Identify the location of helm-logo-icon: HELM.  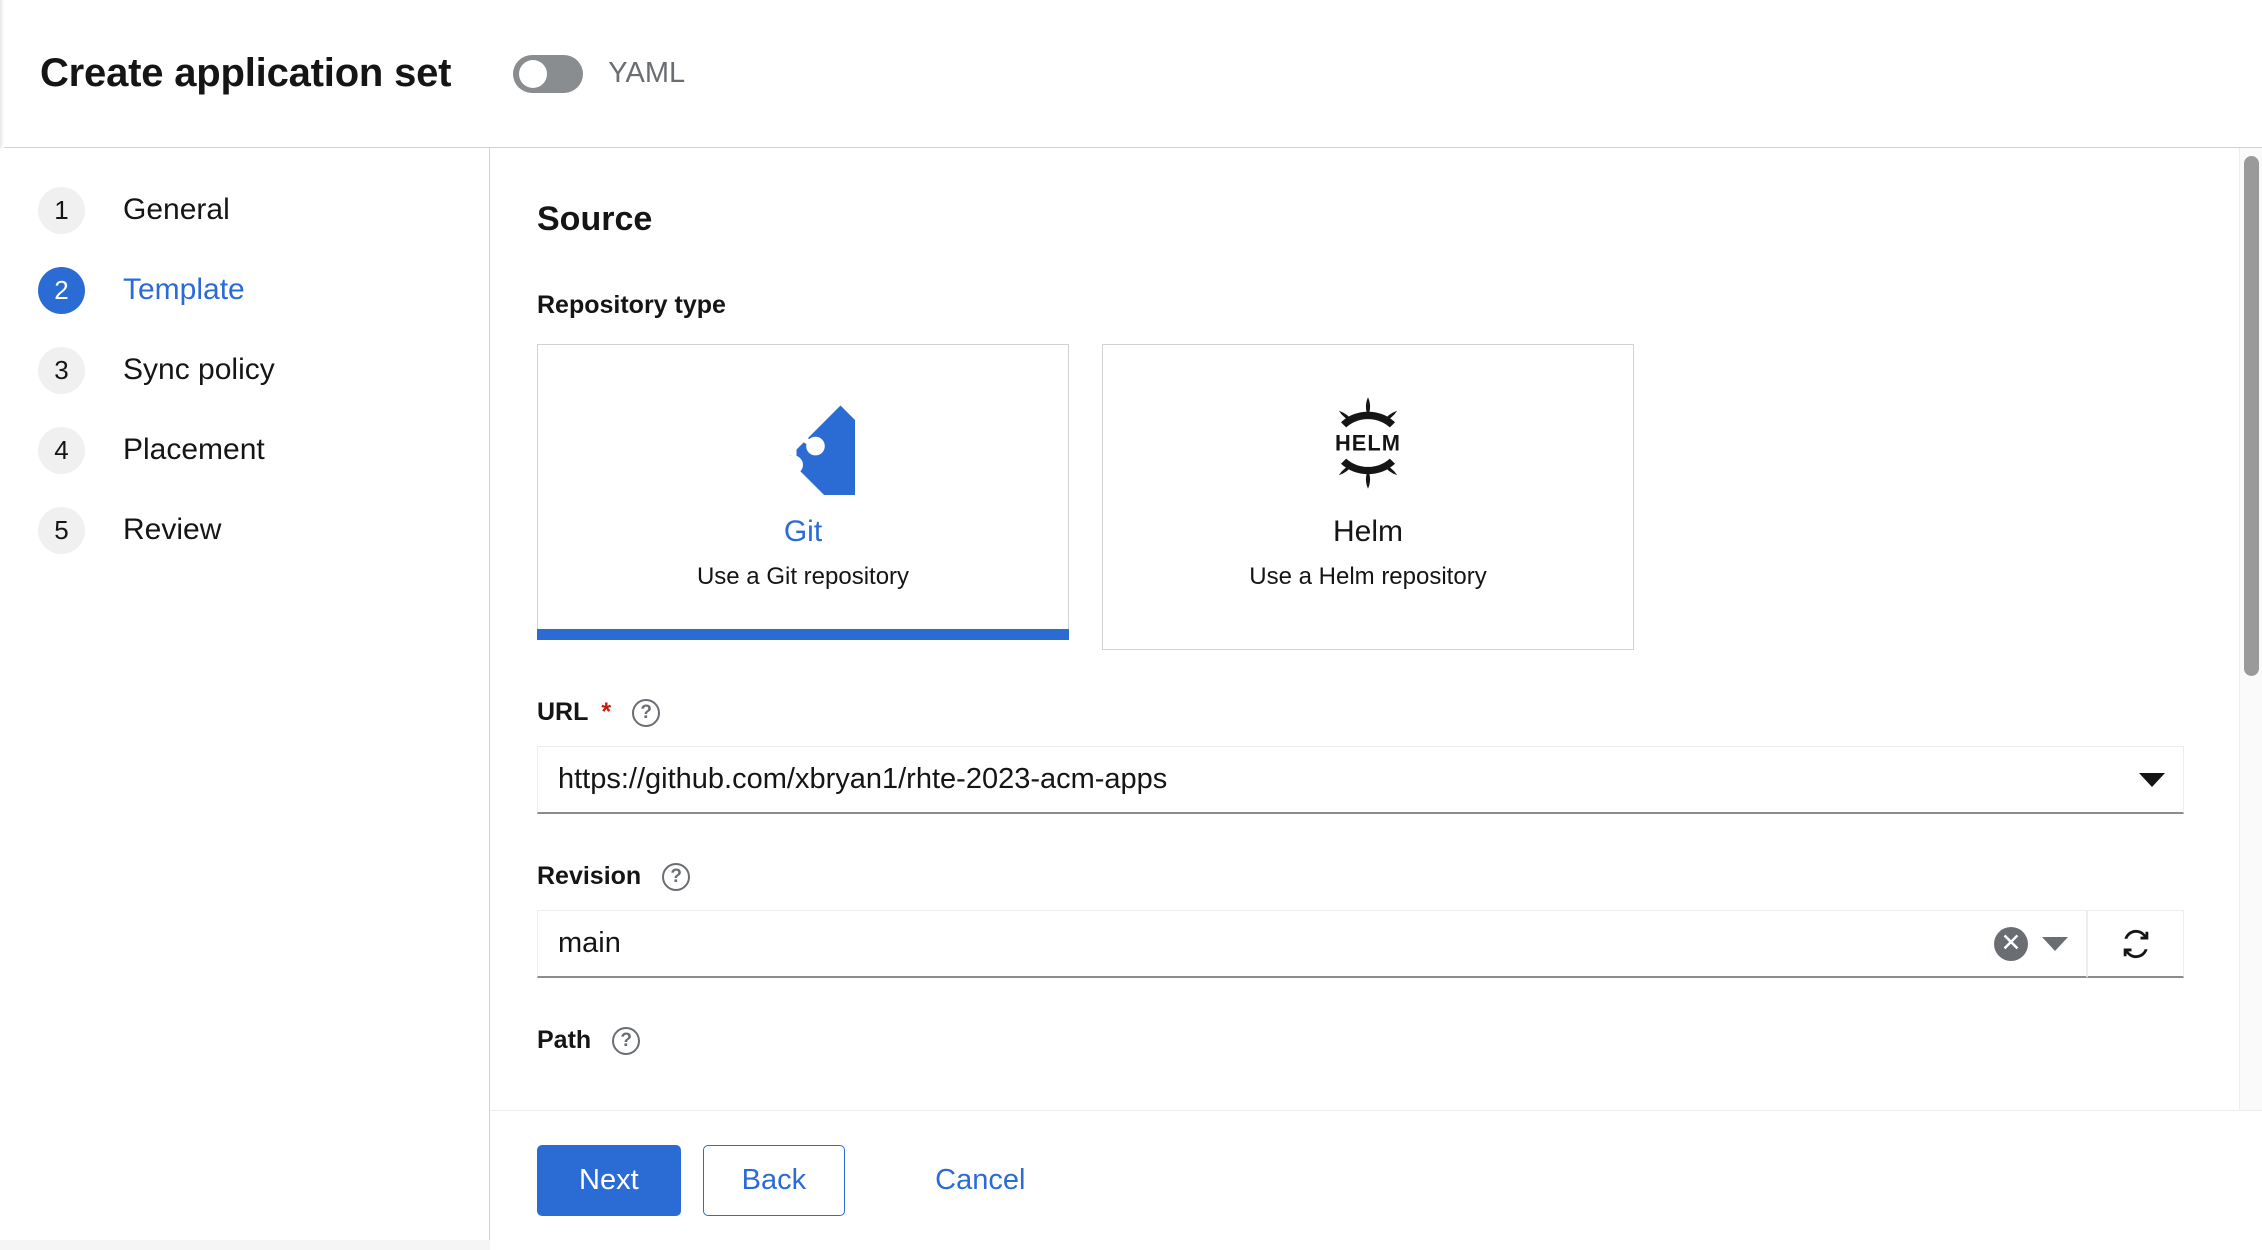
(1368, 443).